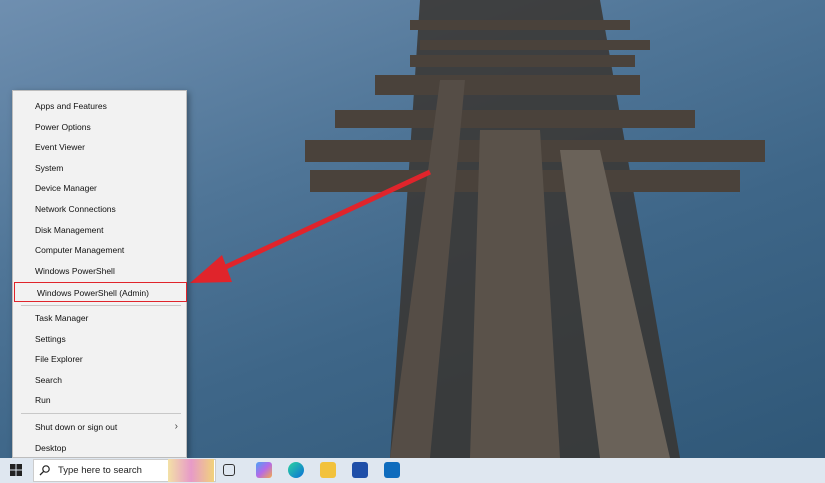  What do you see at coordinates (229, 470) in the screenshot?
I see `task-view-icon` at bounding box center [229, 470].